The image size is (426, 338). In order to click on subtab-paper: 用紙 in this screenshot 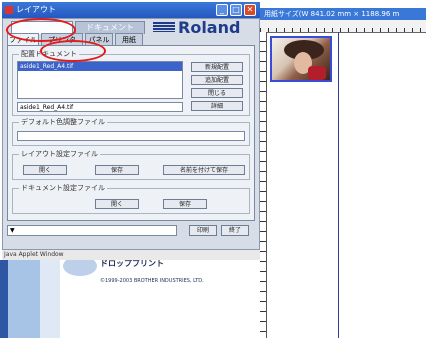, I will do `click(129, 39)`.